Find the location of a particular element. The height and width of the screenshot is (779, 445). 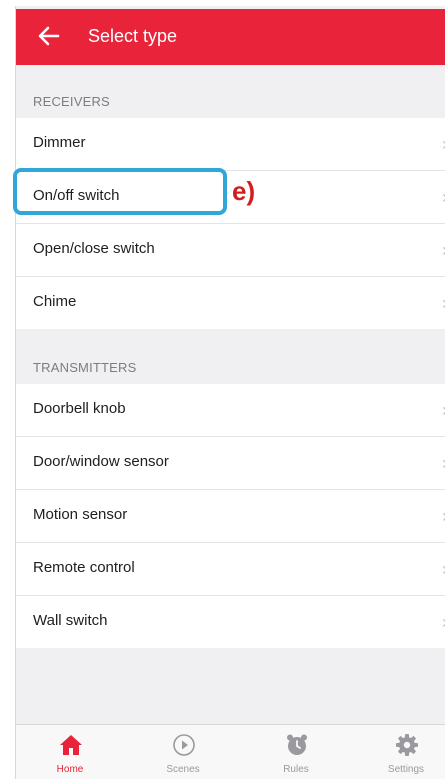

tab-settings: Settings is located at coordinates (405, 752).